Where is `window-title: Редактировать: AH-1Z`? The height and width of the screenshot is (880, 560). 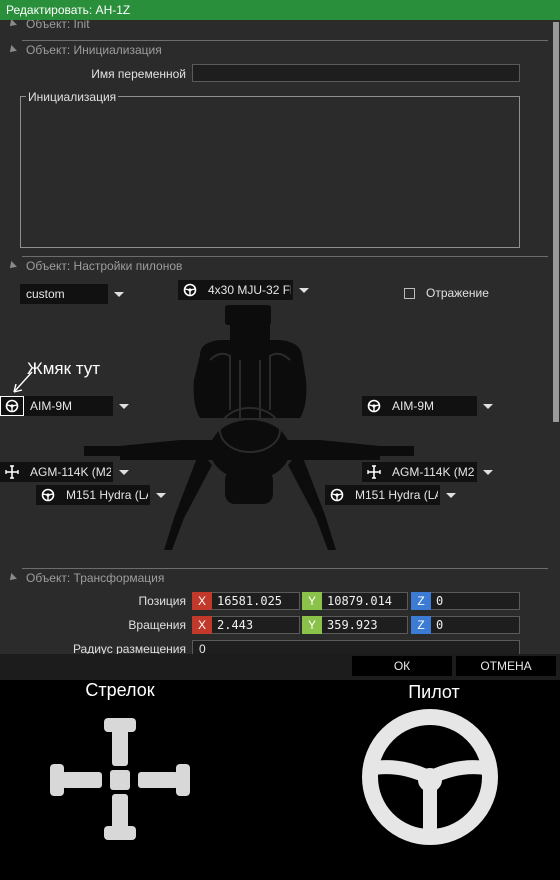
window-title: Редактировать: AH-1Z is located at coordinates (280, 10).